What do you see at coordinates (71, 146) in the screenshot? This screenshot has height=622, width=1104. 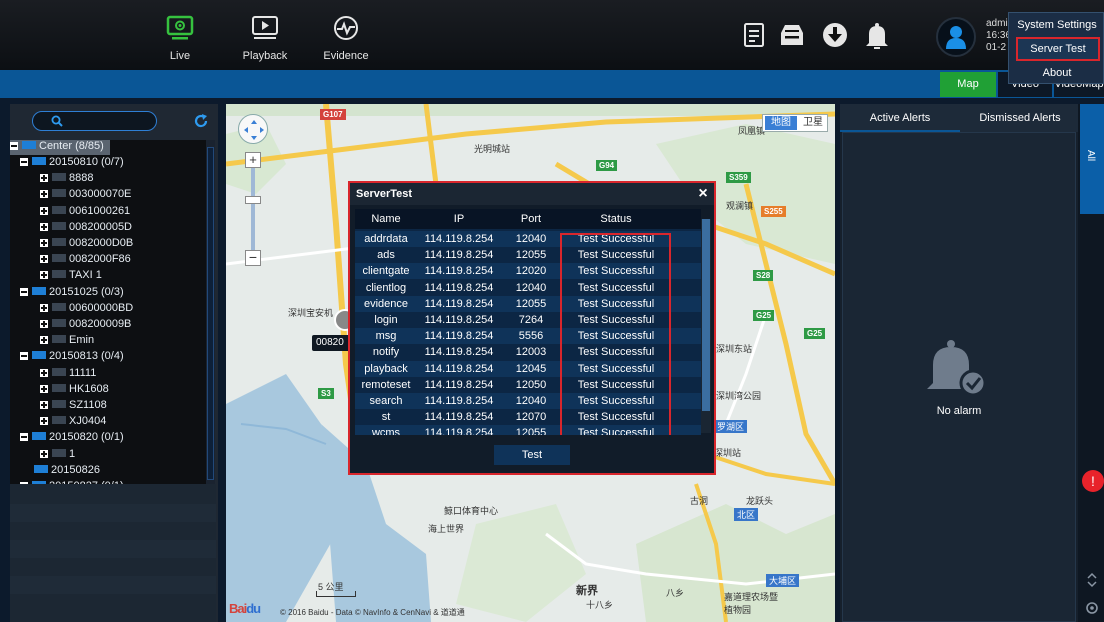 I see `tree-center-label: Center (8/85)` at bounding box center [71, 146].